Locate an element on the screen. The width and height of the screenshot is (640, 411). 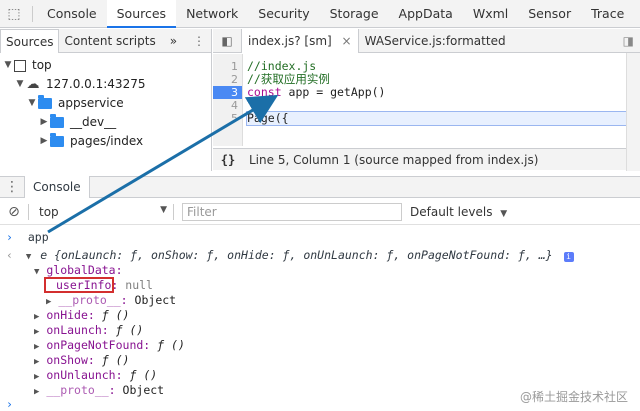
annotation-arrow is located at coordinates (163, 164).